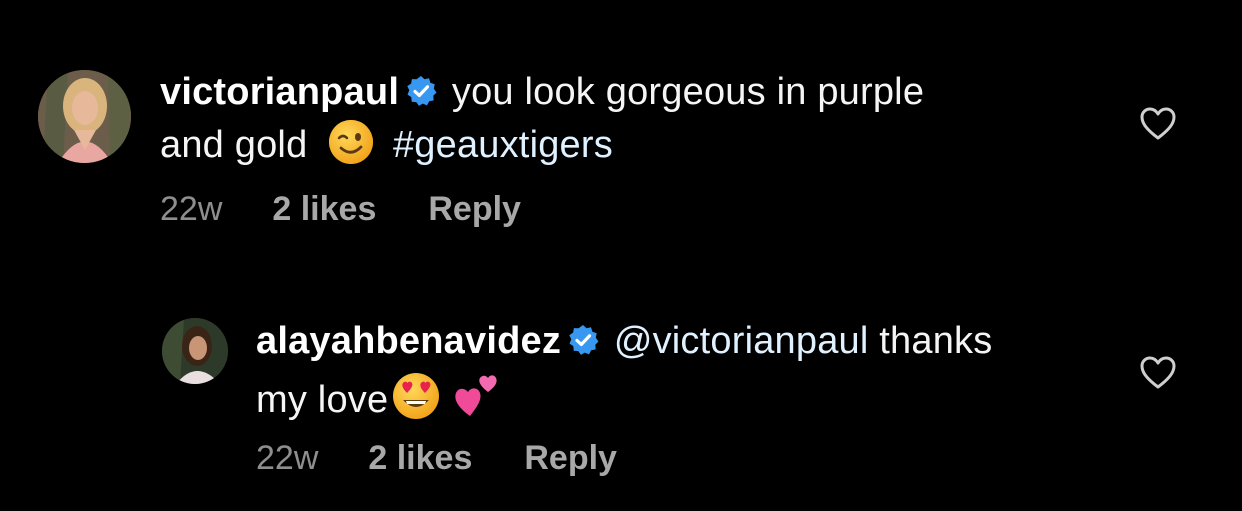 Image resolution: width=1242 pixels, height=511 pixels. What do you see at coordinates (408, 341) in the screenshot?
I see `username: alayahbenavidez` at bounding box center [408, 341].